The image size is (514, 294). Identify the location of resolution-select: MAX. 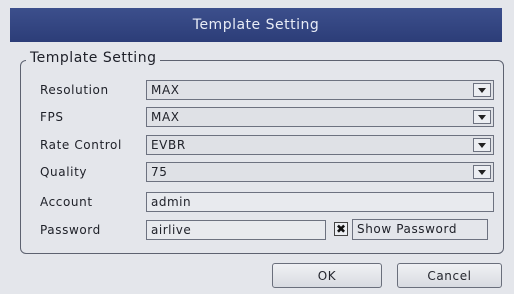
(320, 90).